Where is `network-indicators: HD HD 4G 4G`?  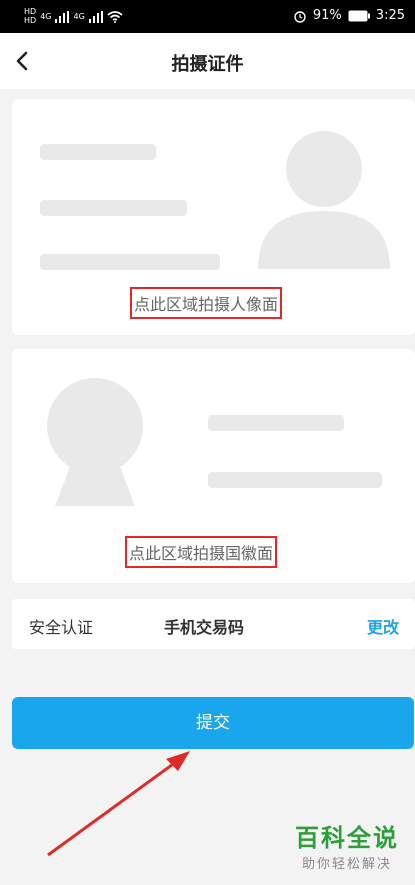
network-indicators: HD HD 4G 4G is located at coordinates (73, 16).